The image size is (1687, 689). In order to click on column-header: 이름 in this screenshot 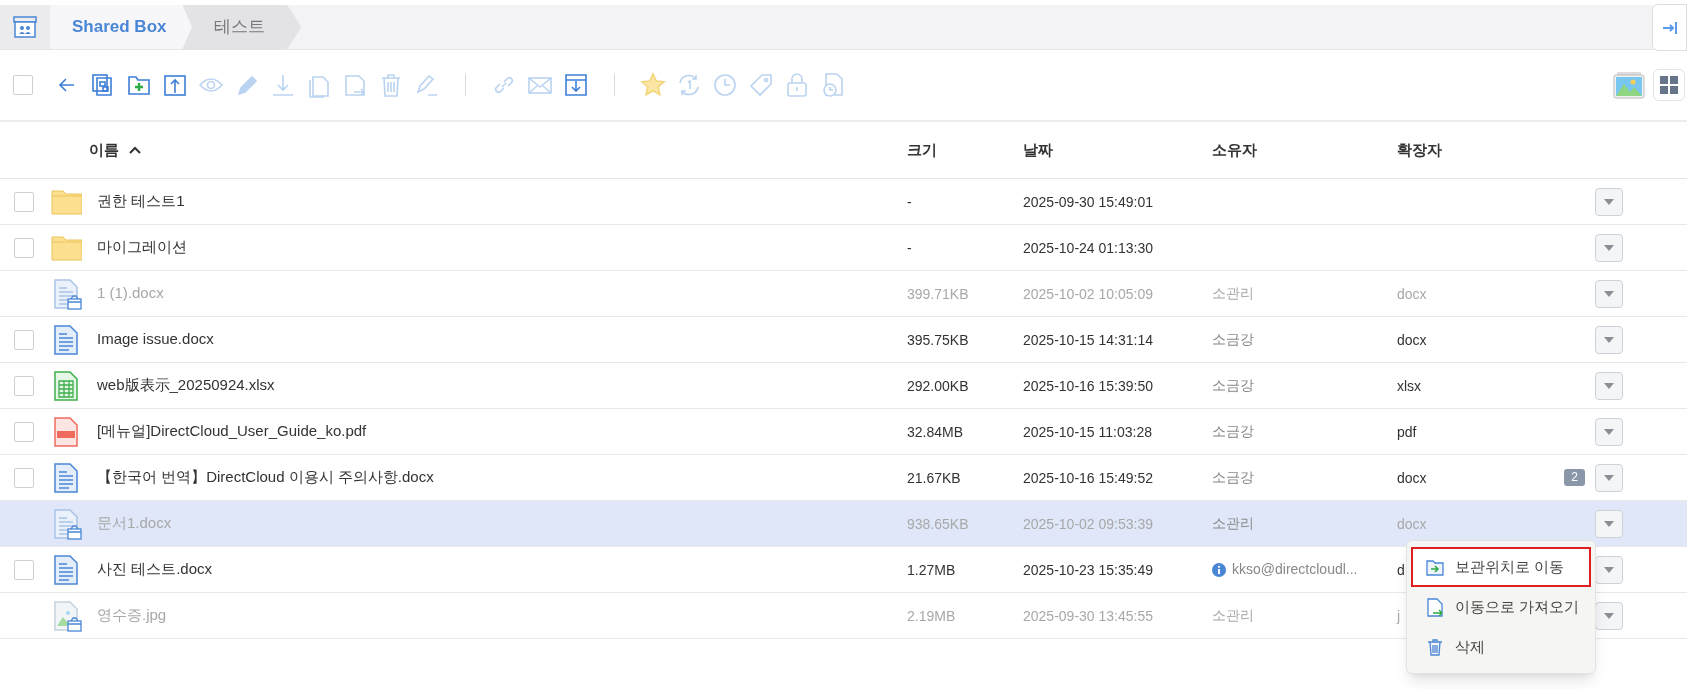, I will do `click(104, 150)`.